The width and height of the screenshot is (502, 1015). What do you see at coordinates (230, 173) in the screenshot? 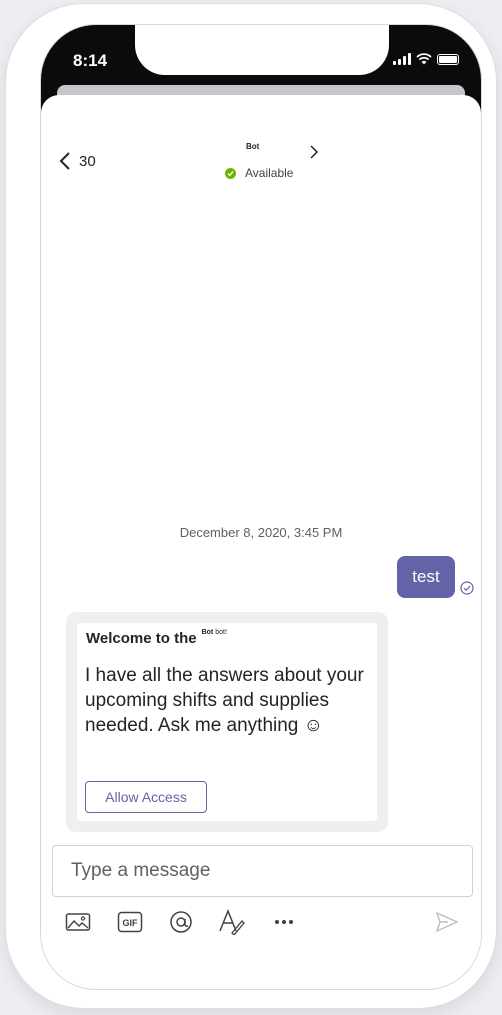
I see `available-icon` at bounding box center [230, 173].